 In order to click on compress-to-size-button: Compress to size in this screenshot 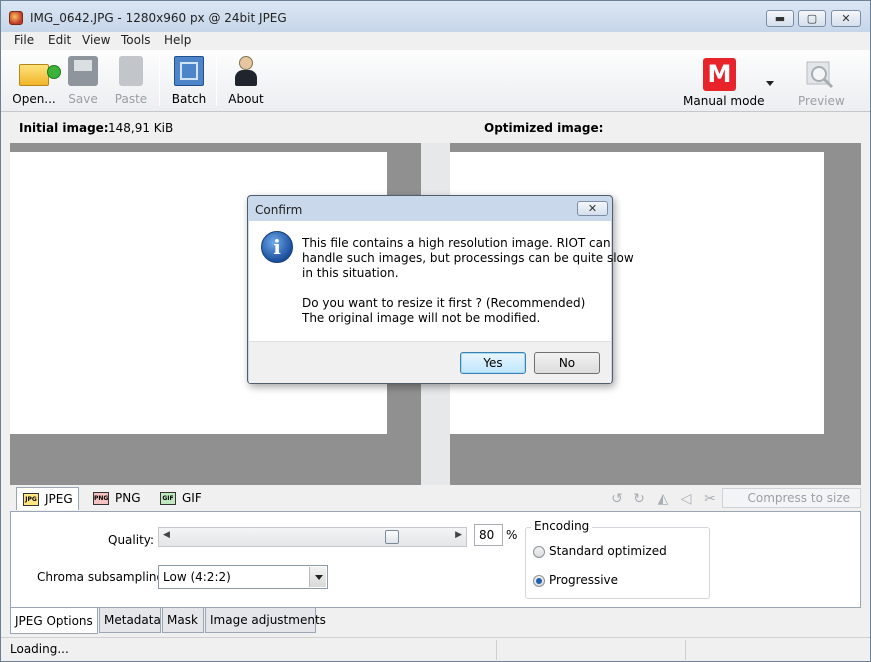, I will do `click(791, 498)`.